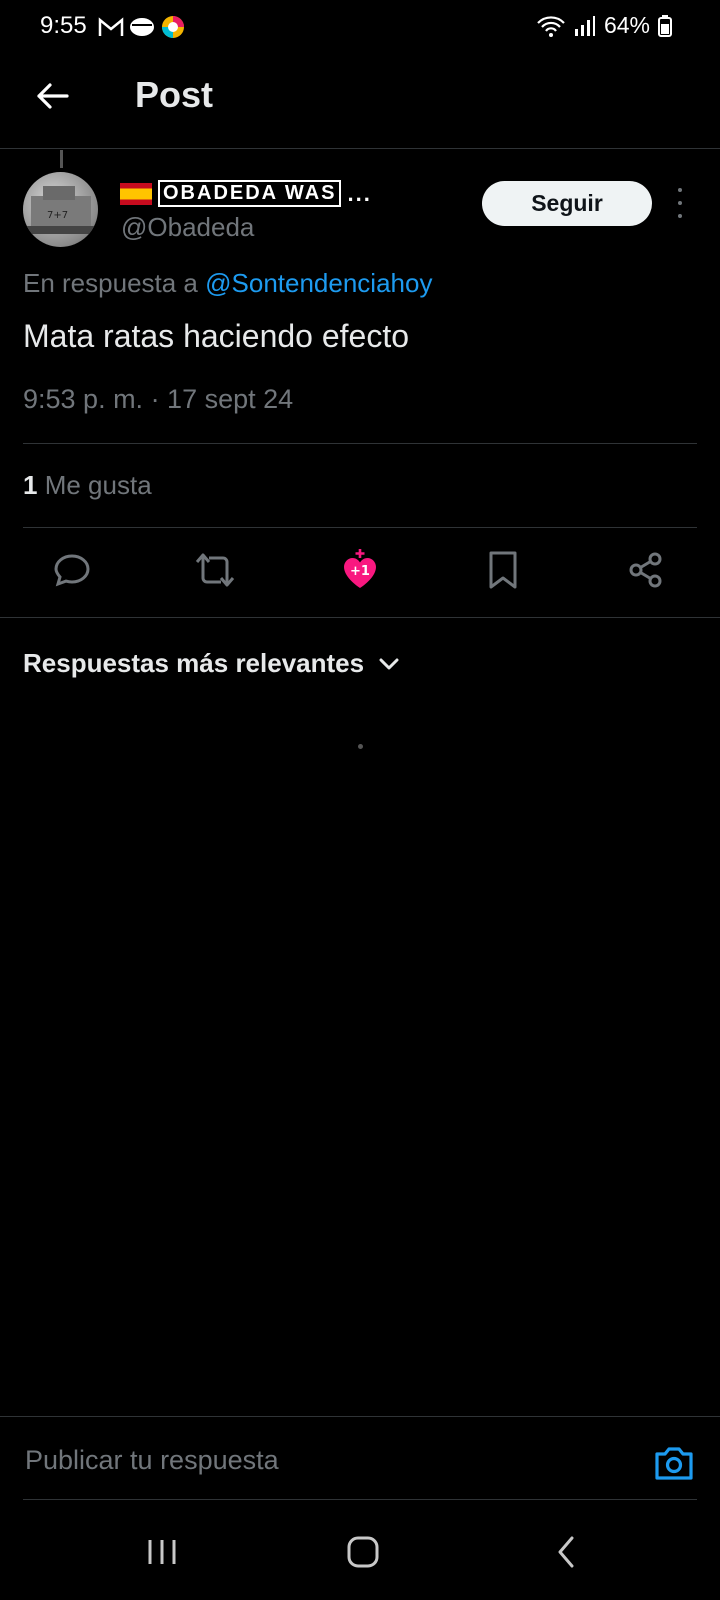  What do you see at coordinates (360, 1416) in the screenshot?
I see `composer-divider-top` at bounding box center [360, 1416].